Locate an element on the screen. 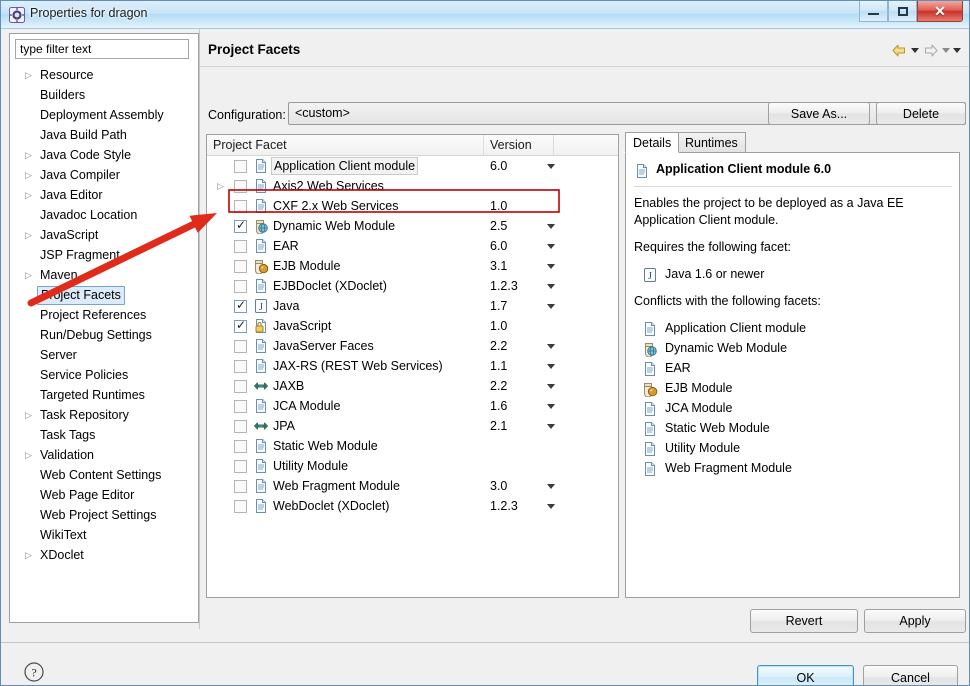 The height and width of the screenshot is (686, 970). sidebar-item-task-repository: ▷ Task Repository is located at coordinates (104, 415).